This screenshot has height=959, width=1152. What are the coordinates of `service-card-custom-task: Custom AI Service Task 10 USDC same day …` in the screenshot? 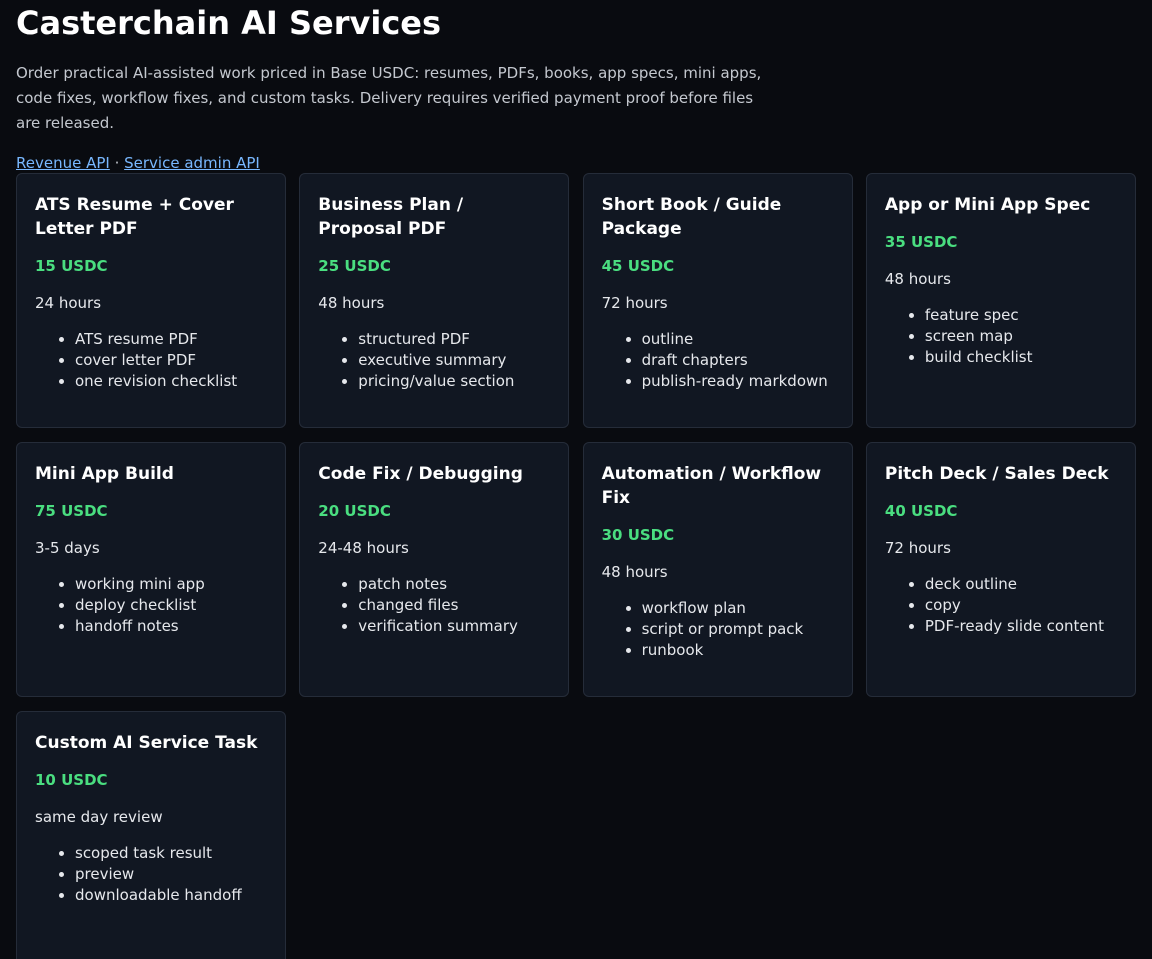 It's located at (151, 835).